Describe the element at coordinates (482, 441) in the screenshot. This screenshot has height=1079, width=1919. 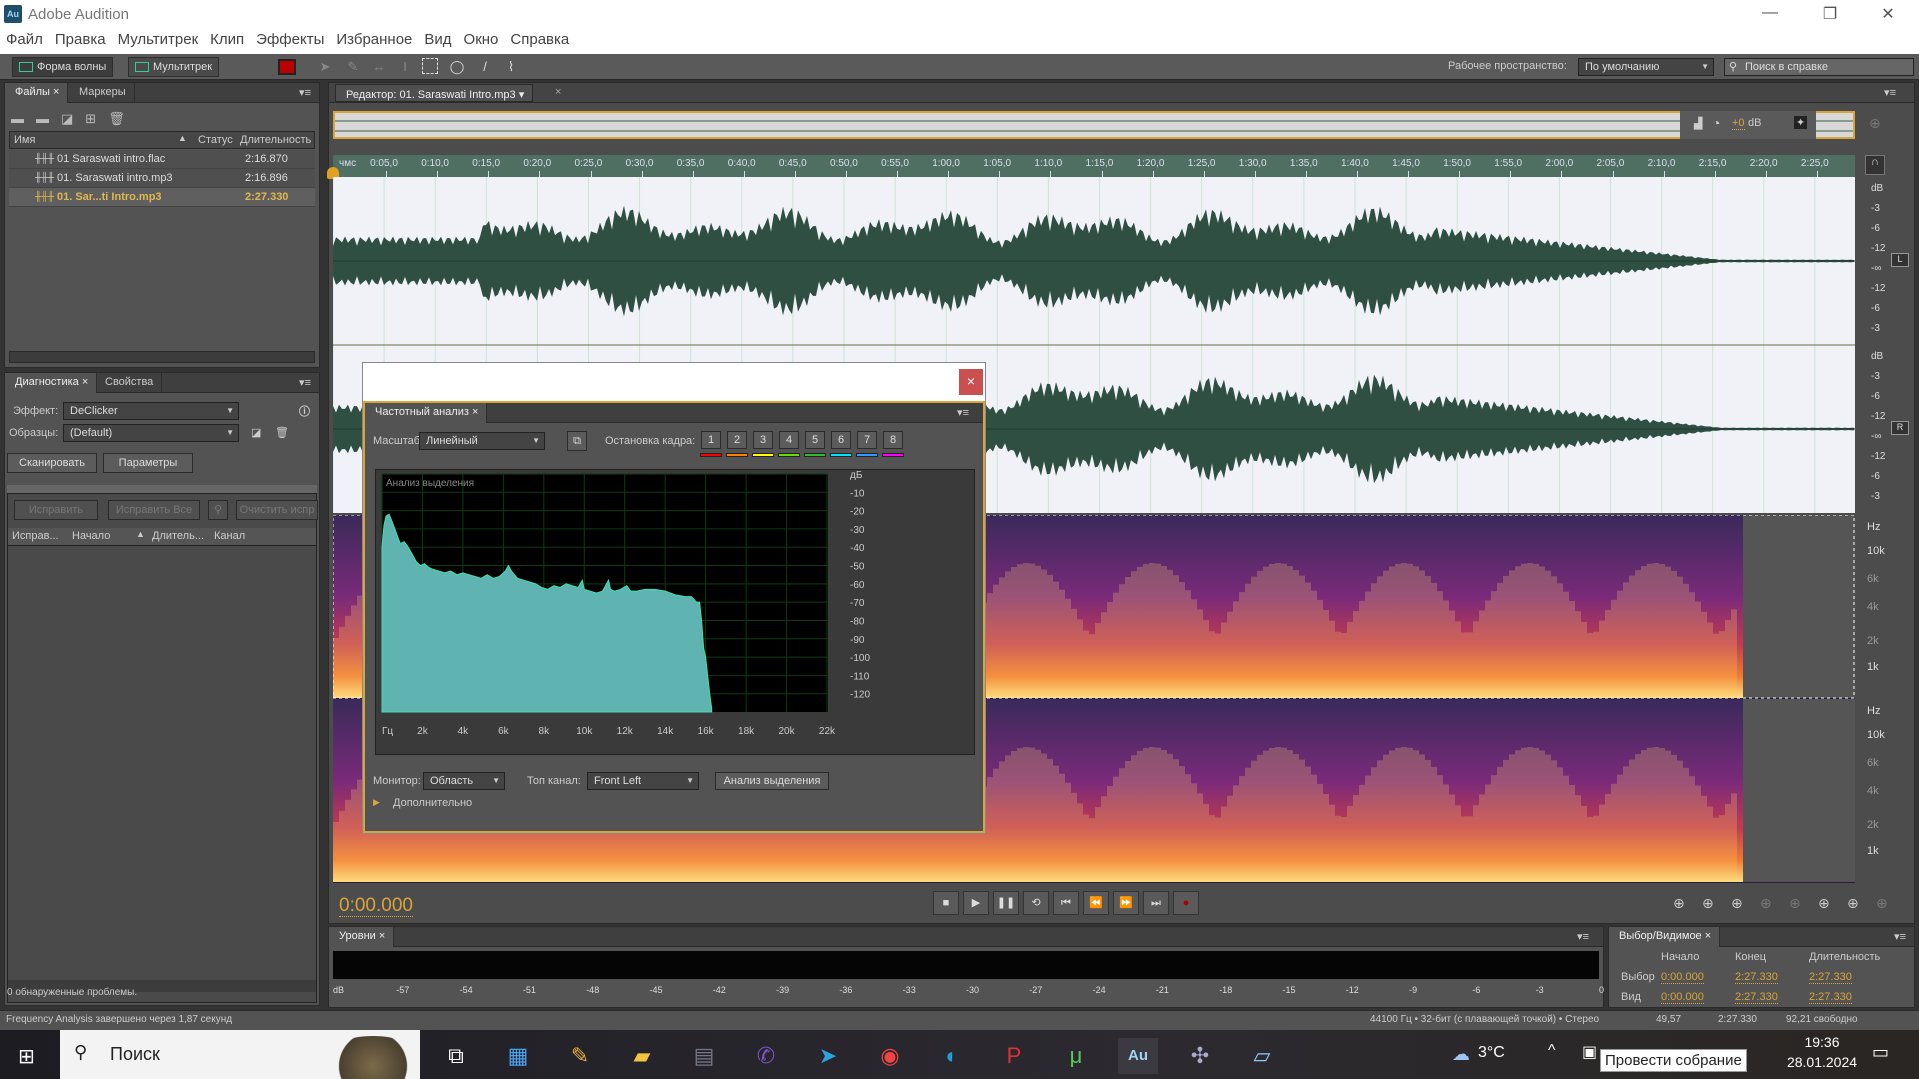
I see `scale-select: Линейный ▼` at that location.